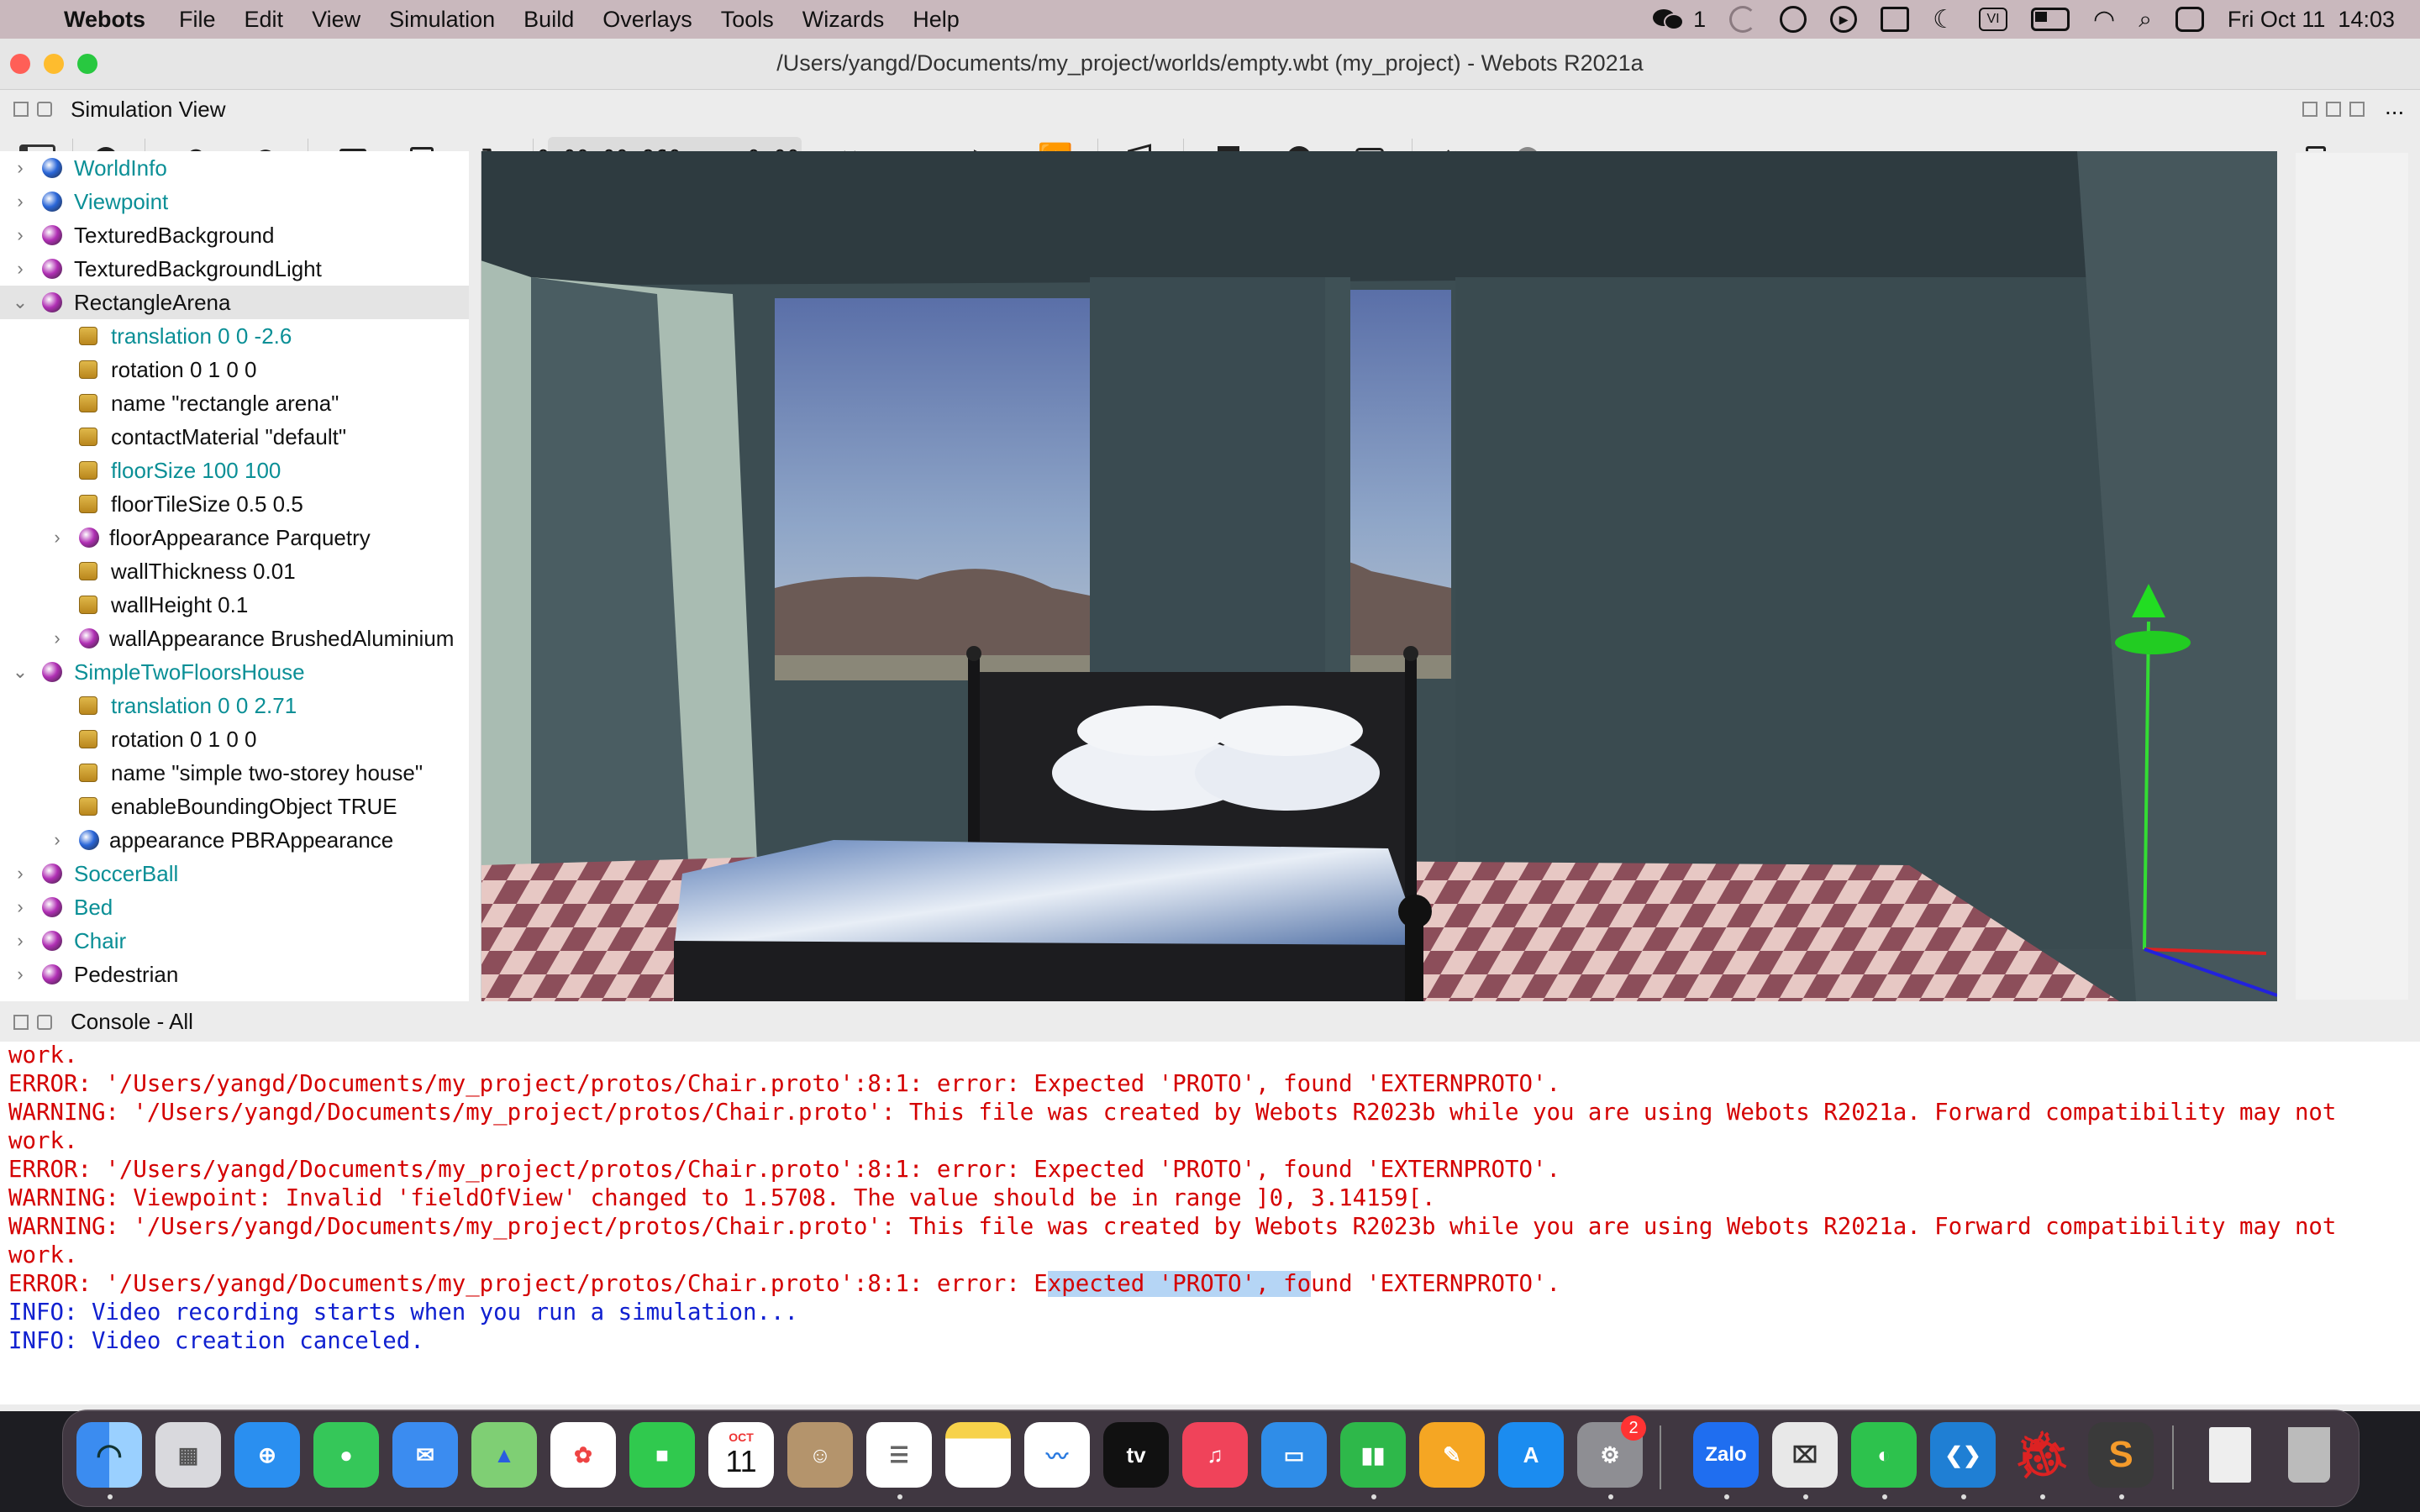 The image size is (2420, 1512). Describe the element at coordinates (234, 605) in the screenshot. I see `scene-tree-row: wallHeight 0.1` at that location.